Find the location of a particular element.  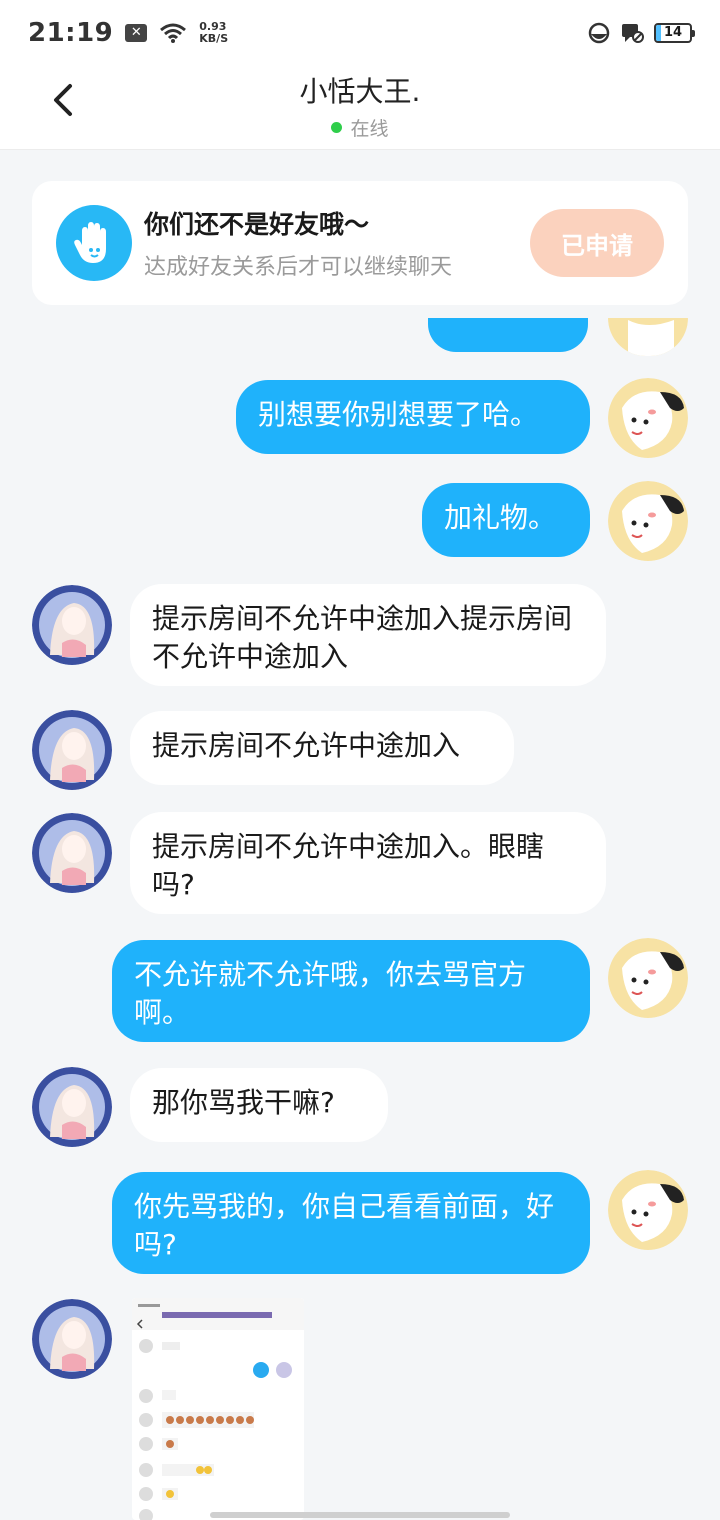

friend-notice-card: 你们还不是好友哦～ 达成好友关系后才可以继续聊天 已申请 is located at coordinates (360, 243).